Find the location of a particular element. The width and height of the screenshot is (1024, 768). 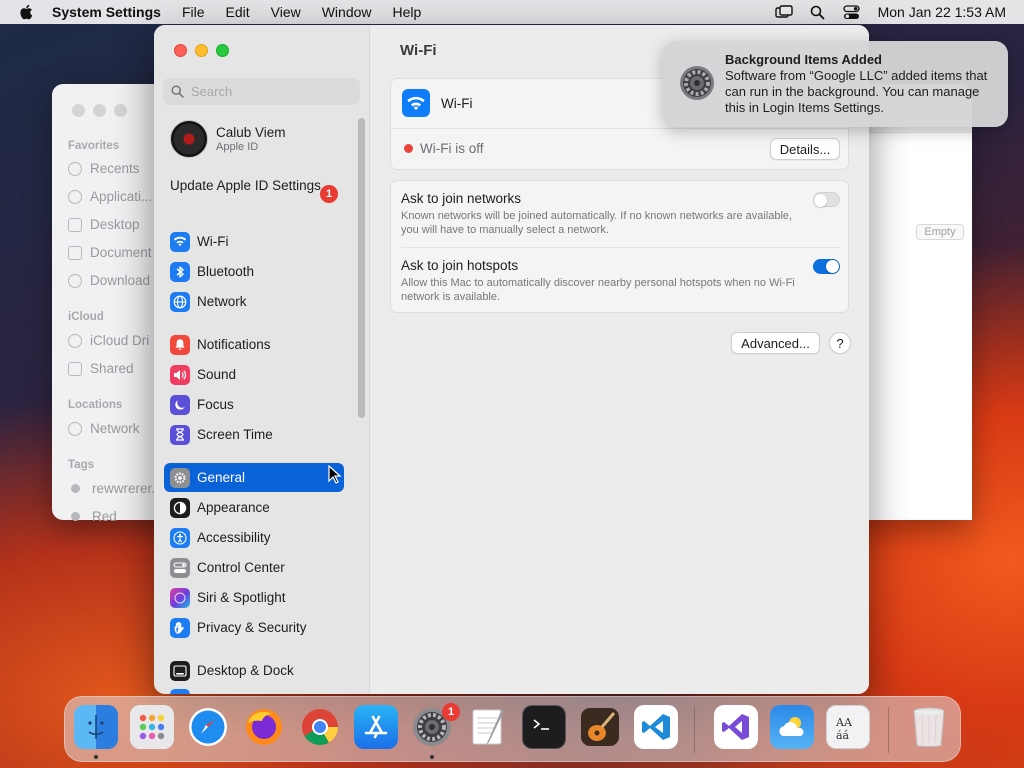

divider is located at coordinates (619, 128).